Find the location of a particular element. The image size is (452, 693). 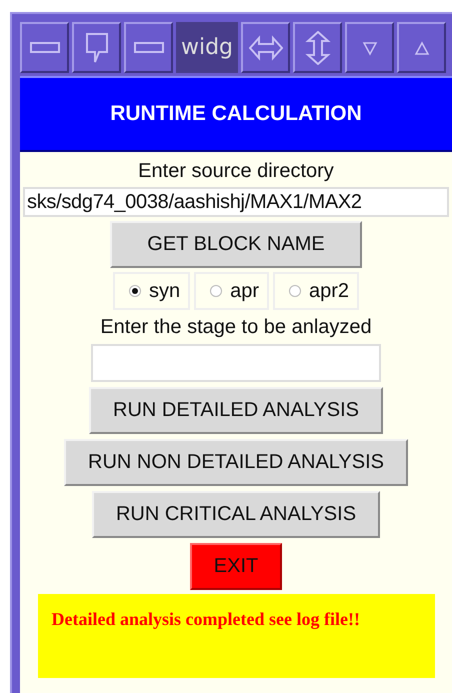

status-message: Detailed analysis completed see log file!! is located at coordinates (236, 636).